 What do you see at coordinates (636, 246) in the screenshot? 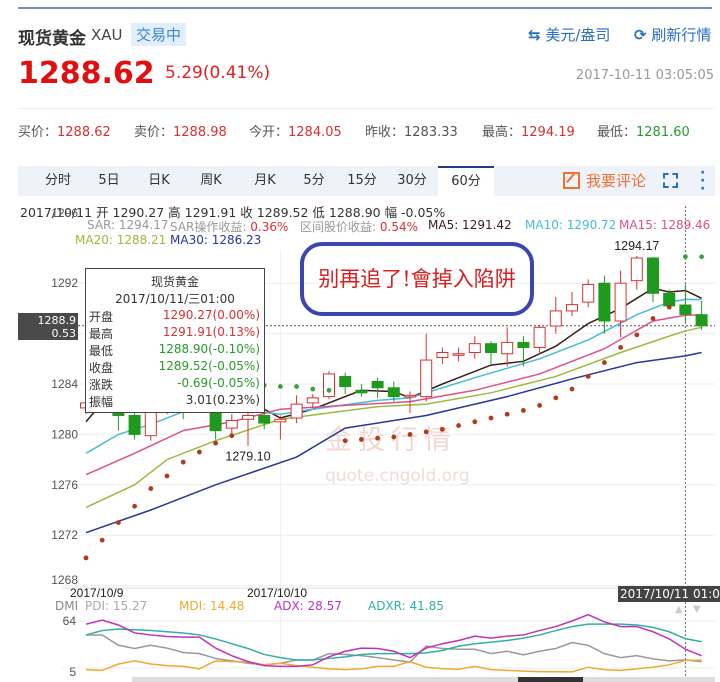
I see `extreme-price-label: 1294.17` at bounding box center [636, 246].